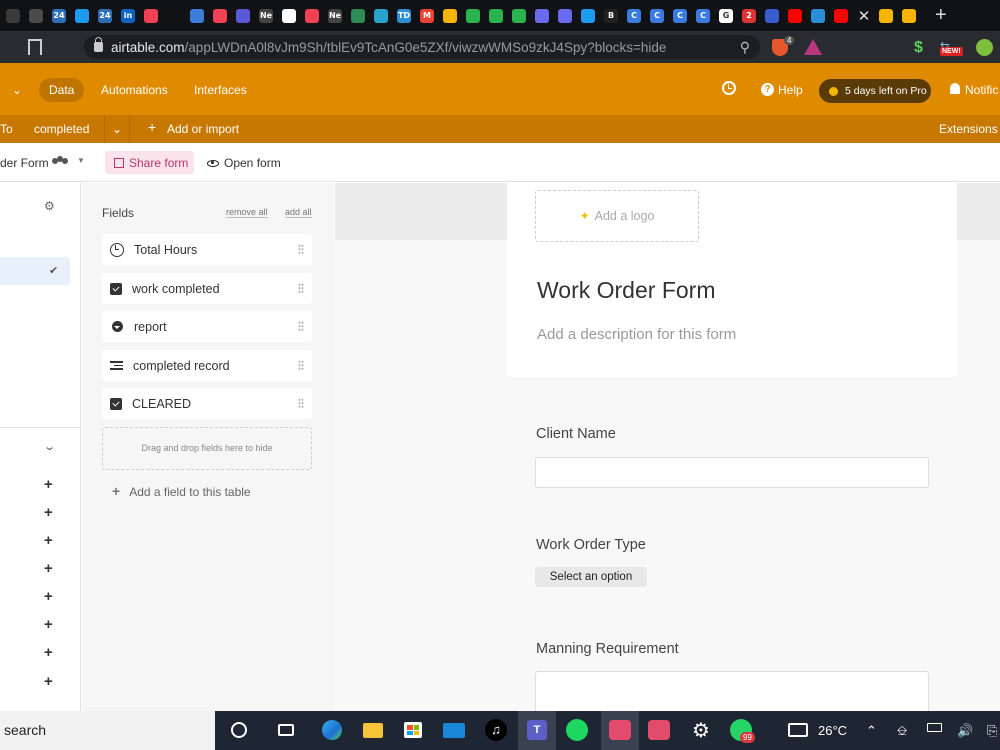 The width and height of the screenshot is (1000, 750). What do you see at coordinates (790, 90) in the screenshot?
I see `help-link: Help` at bounding box center [790, 90].